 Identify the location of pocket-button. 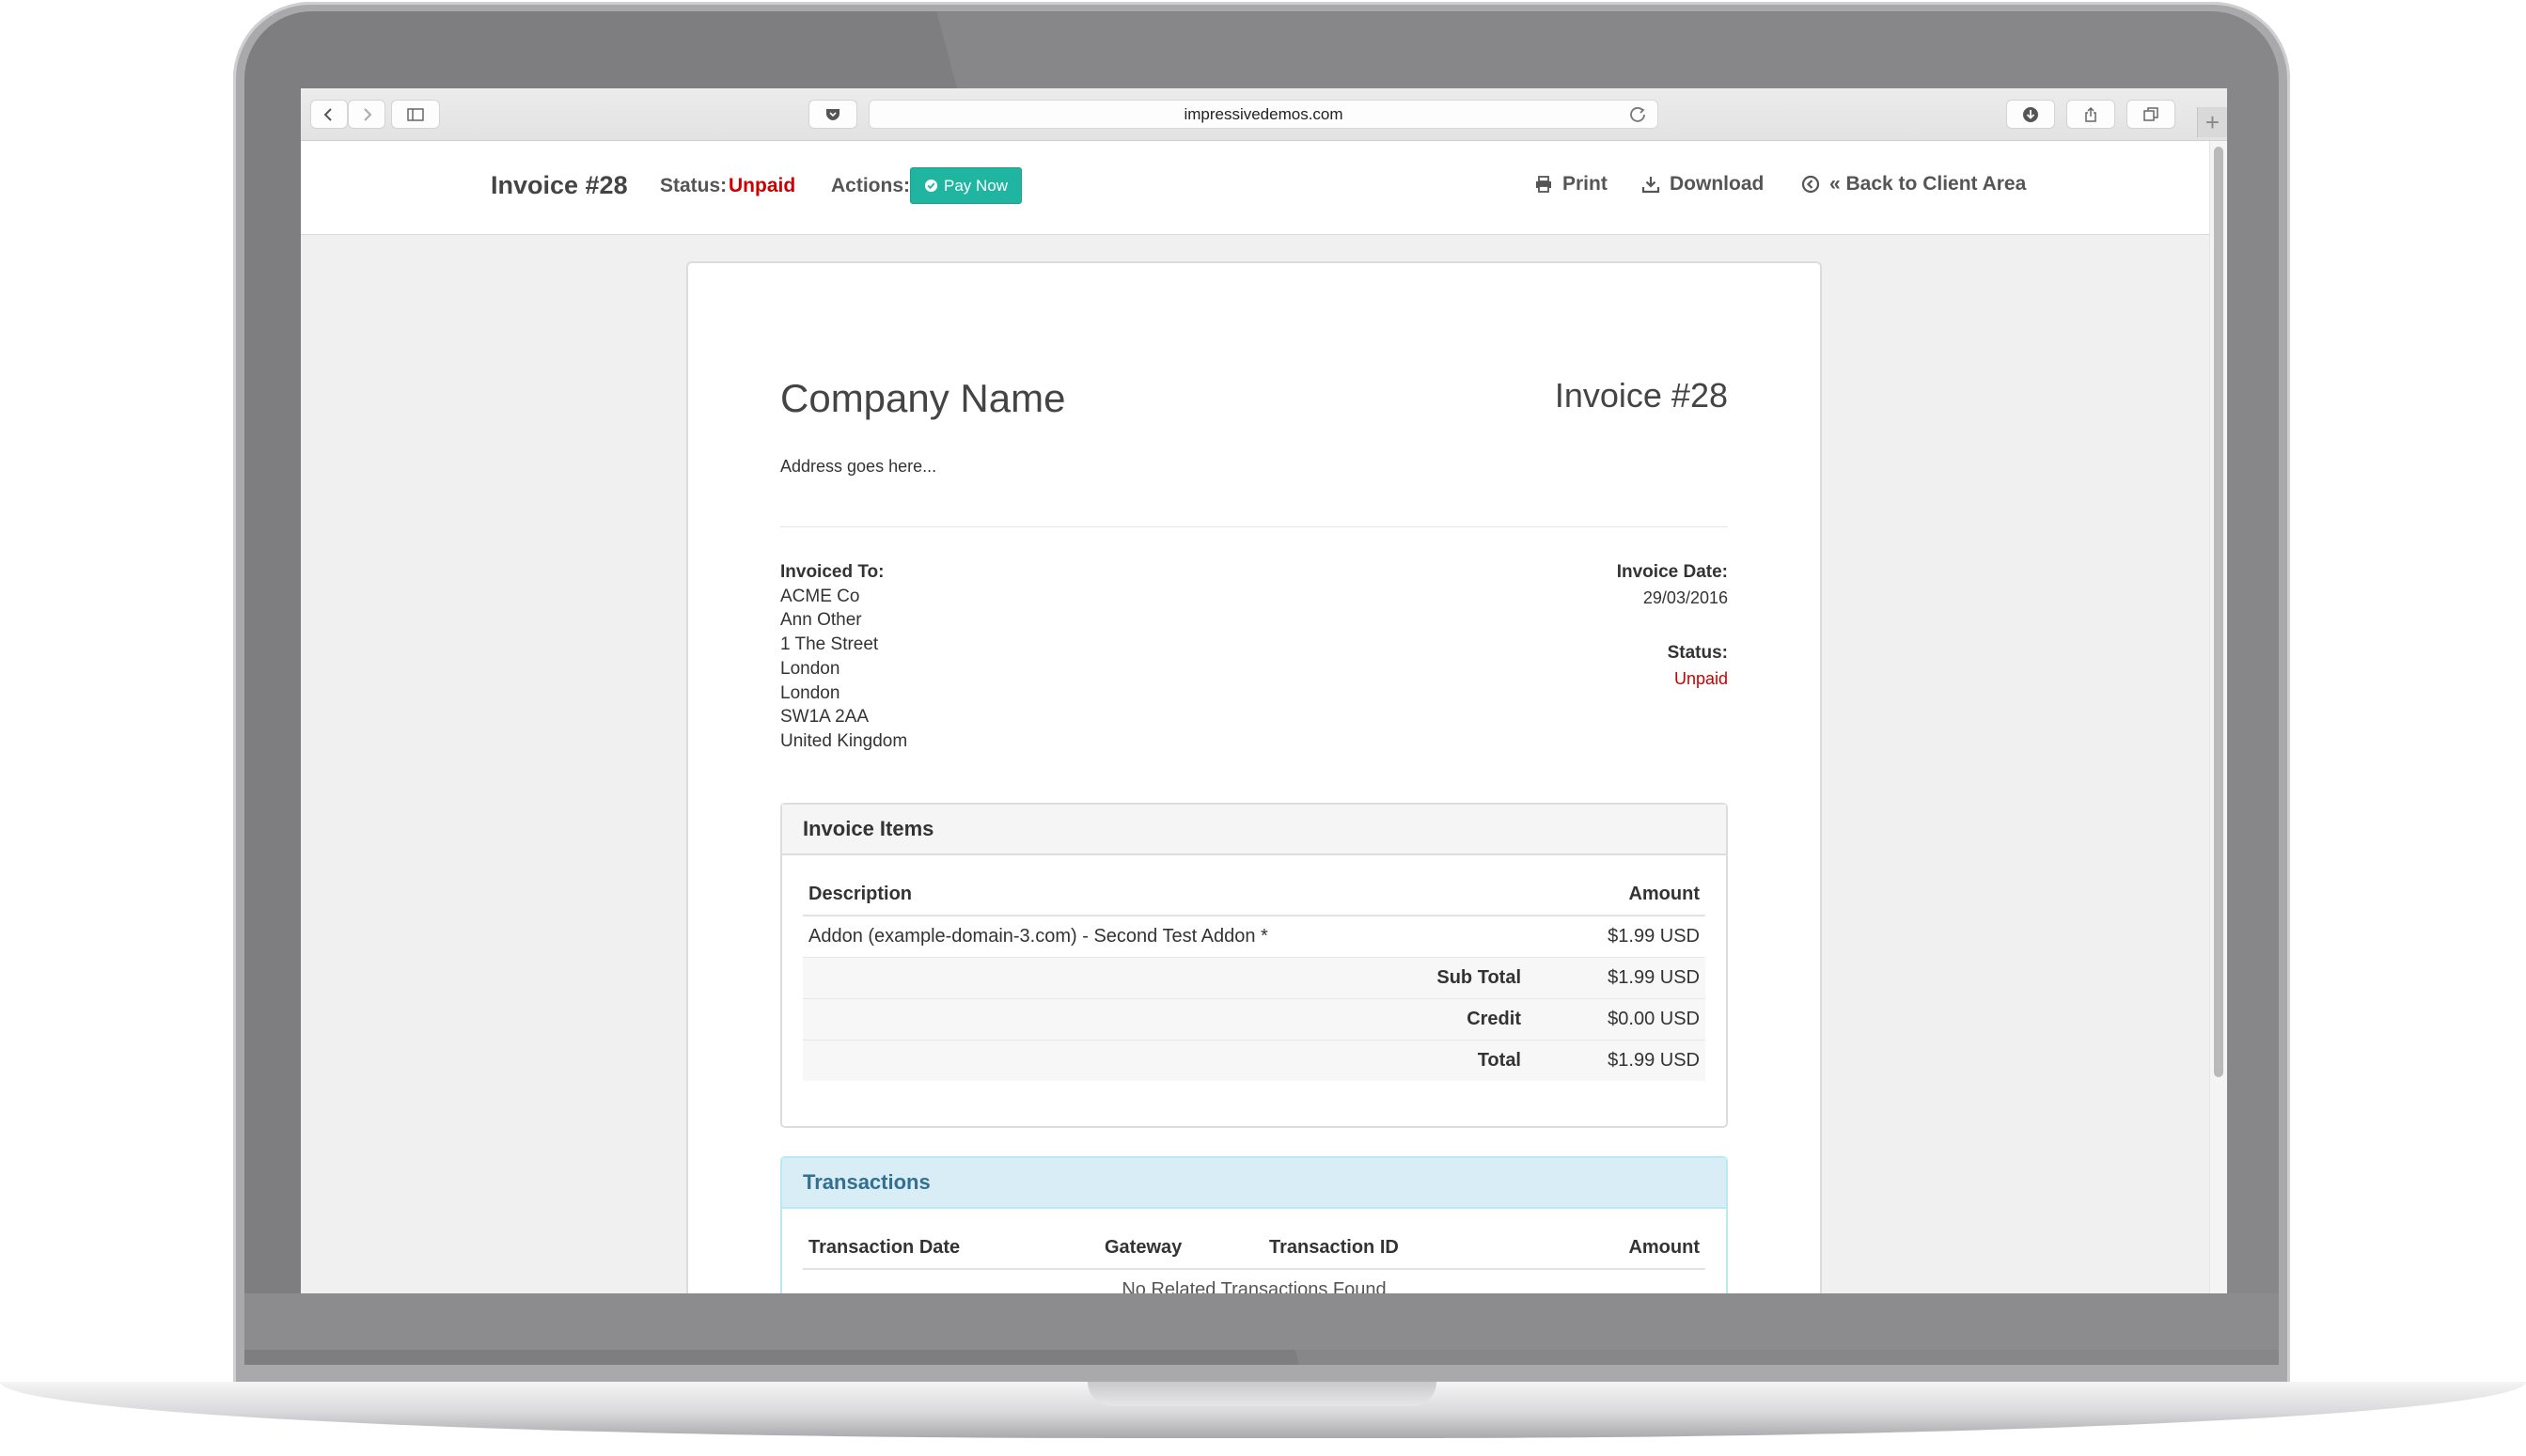
(832, 114).